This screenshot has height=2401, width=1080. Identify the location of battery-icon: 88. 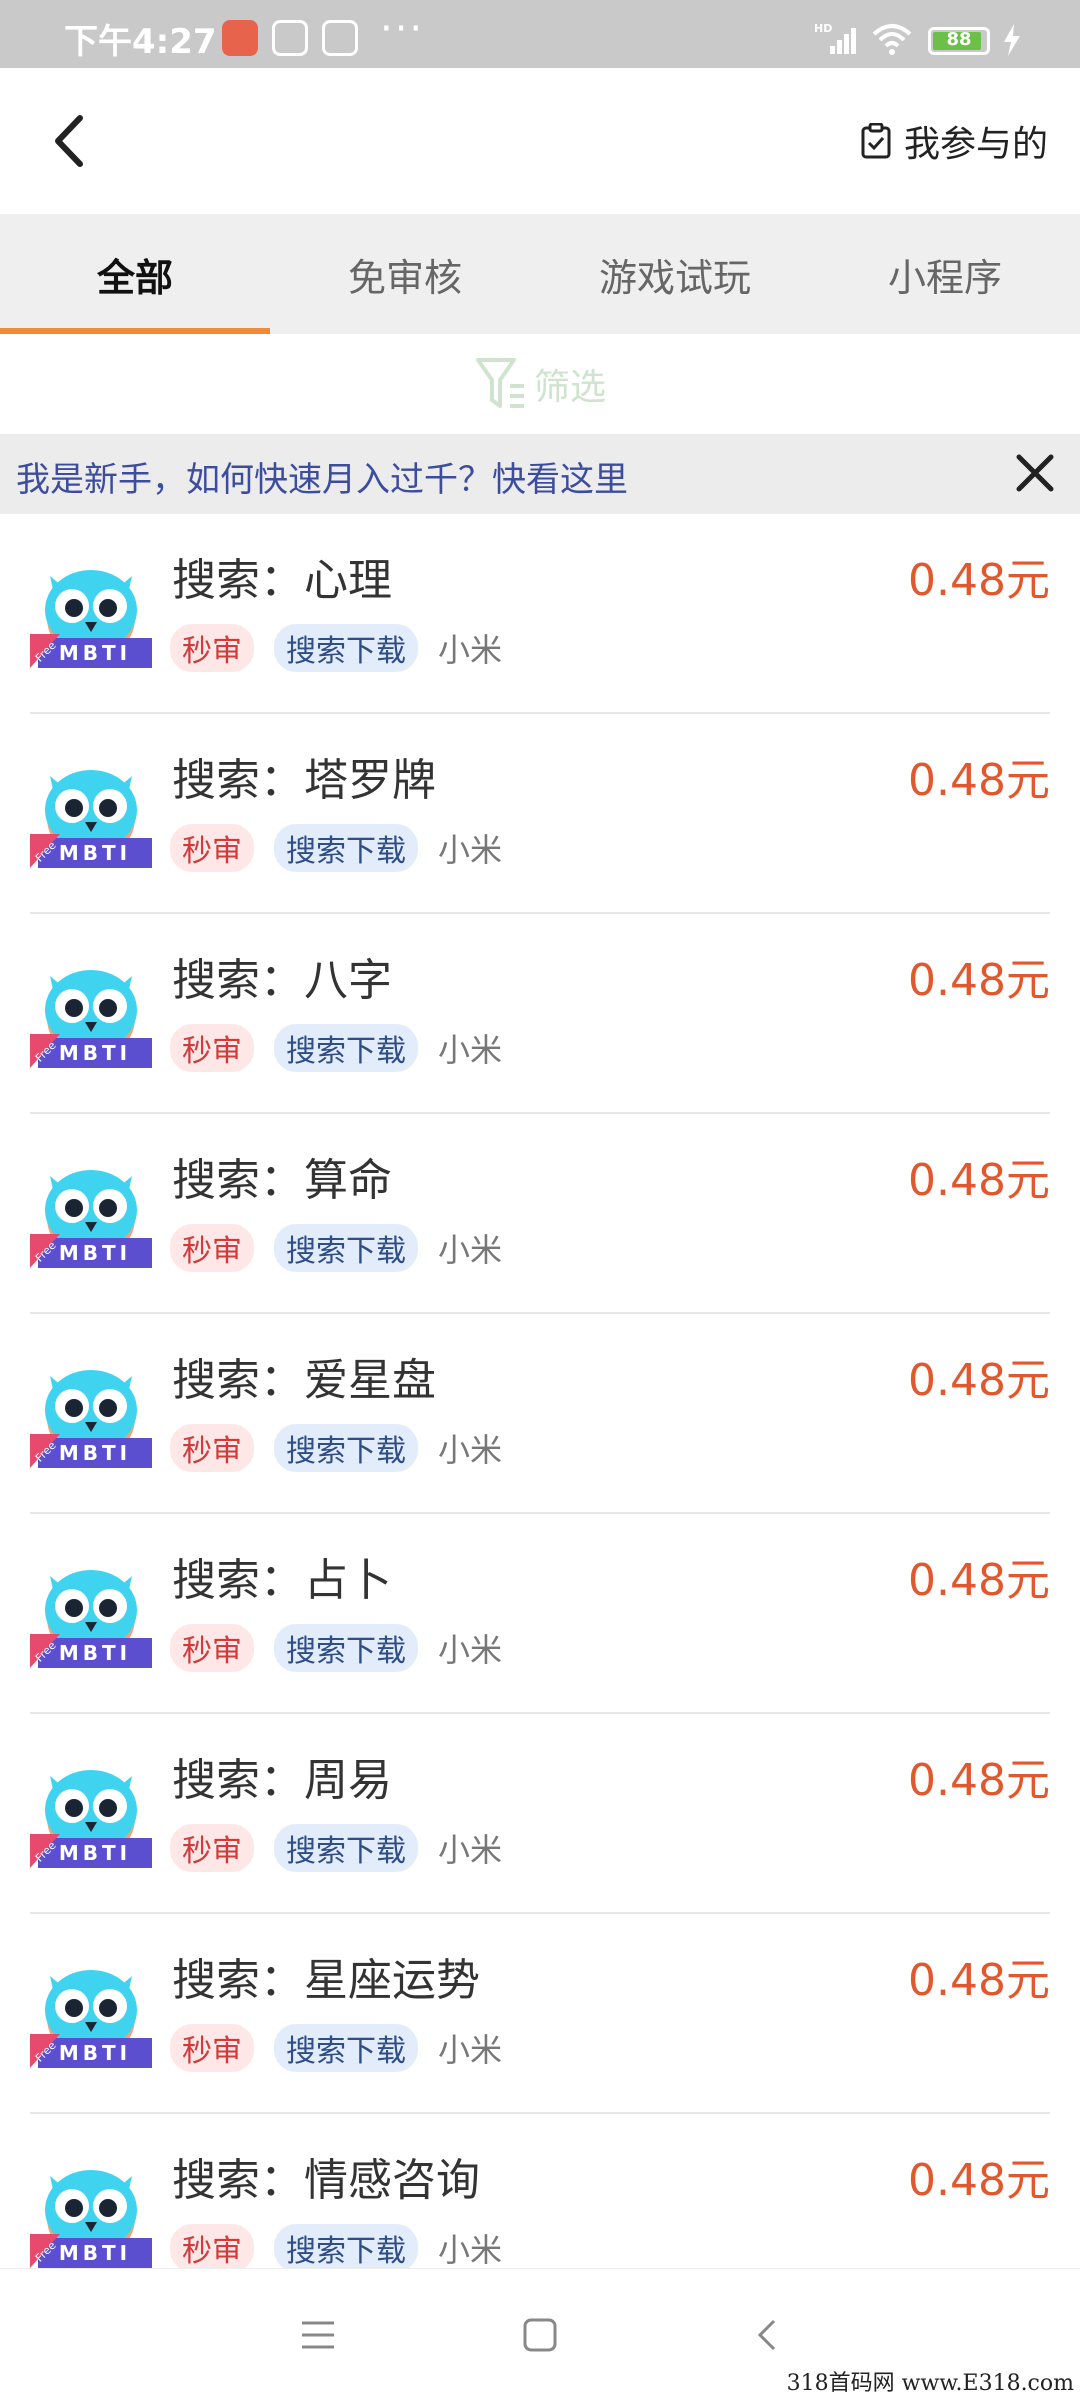
(959, 41).